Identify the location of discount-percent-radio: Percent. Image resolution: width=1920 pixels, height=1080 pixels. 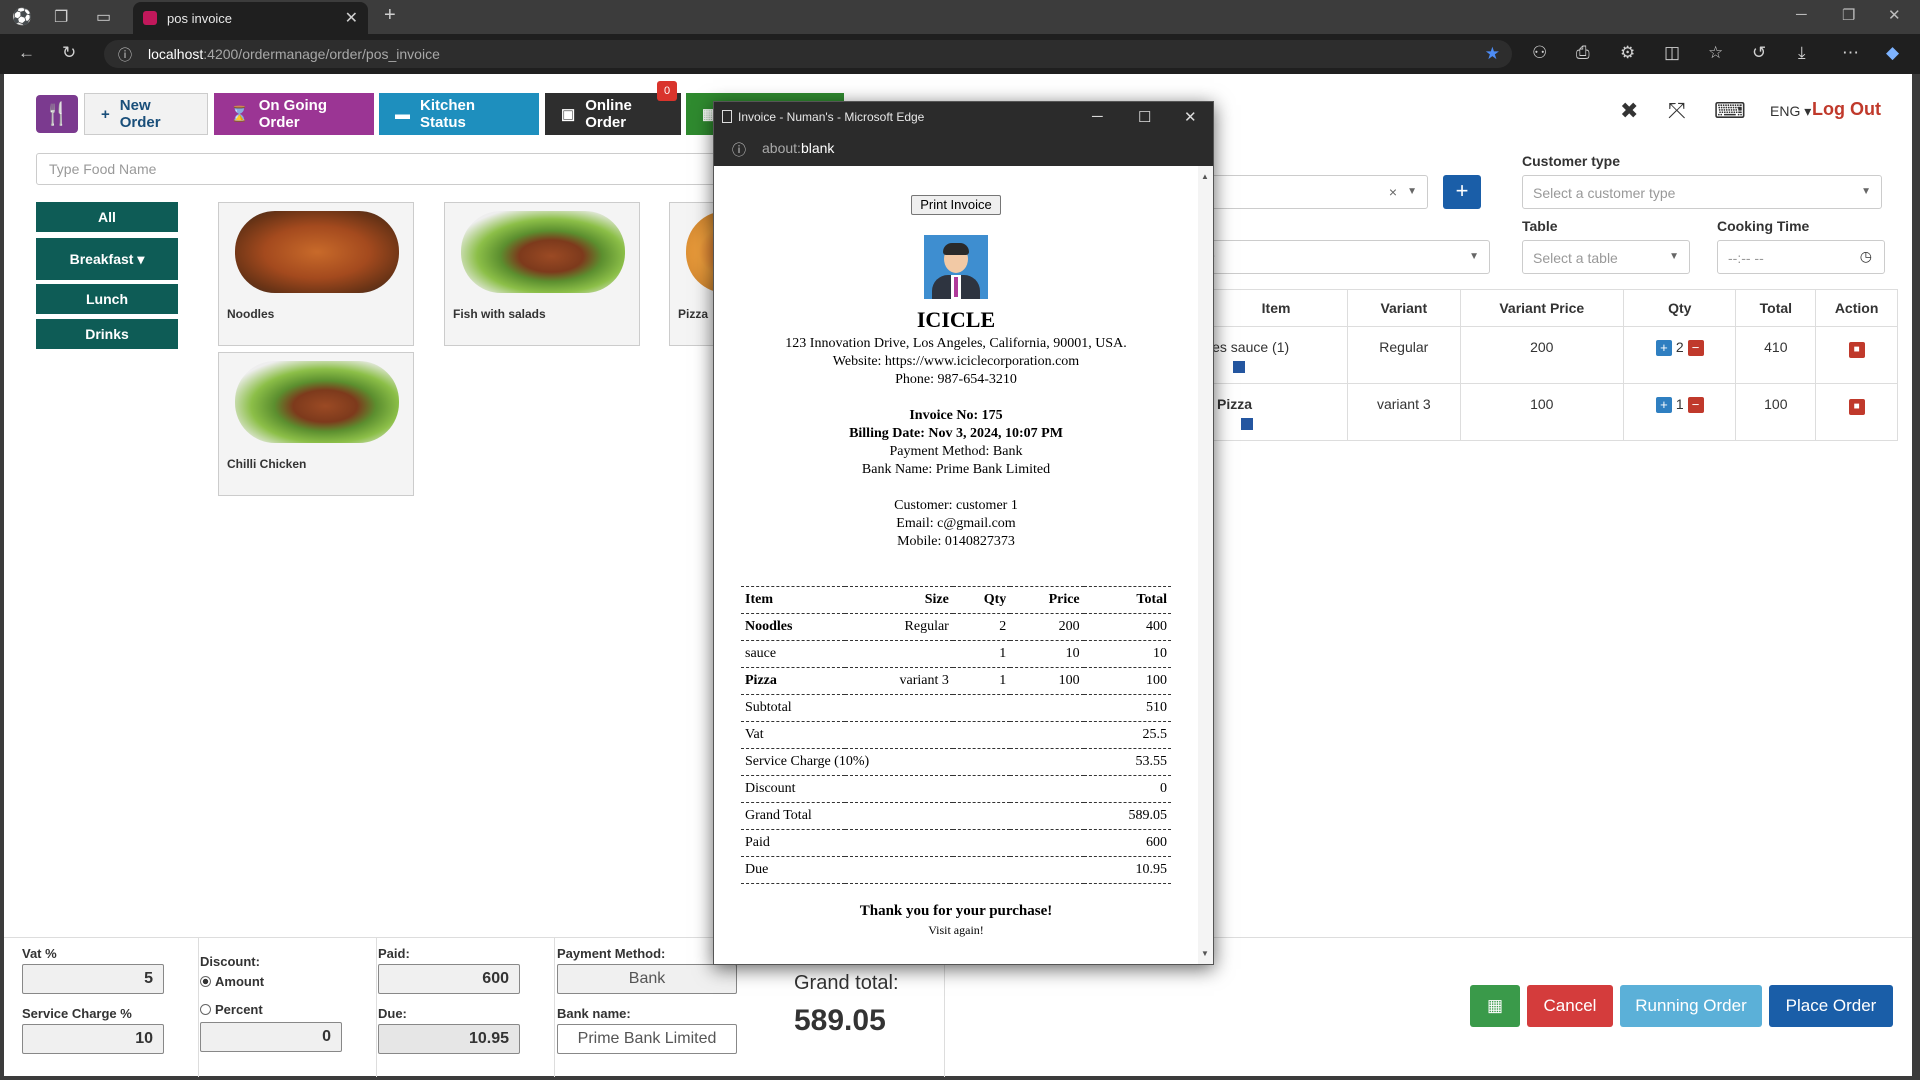
(231, 1009).